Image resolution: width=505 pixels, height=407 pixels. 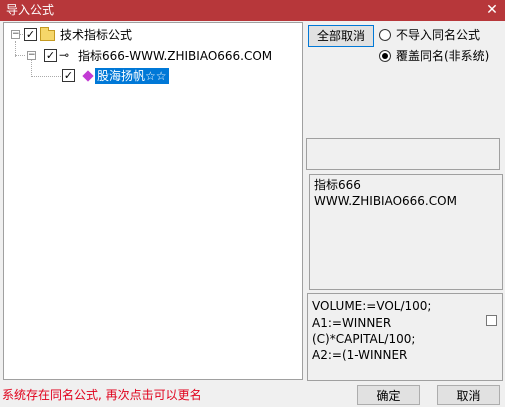 What do you see at coordinates (337, 185) in the screenshot?
I see `description-line: 指标666` at bounding box center [337, 185].